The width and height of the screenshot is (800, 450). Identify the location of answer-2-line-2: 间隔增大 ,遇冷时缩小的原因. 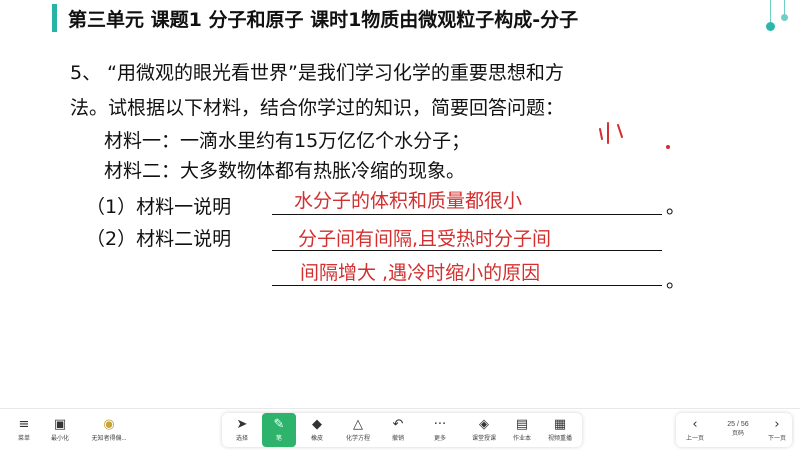
(420, 273).